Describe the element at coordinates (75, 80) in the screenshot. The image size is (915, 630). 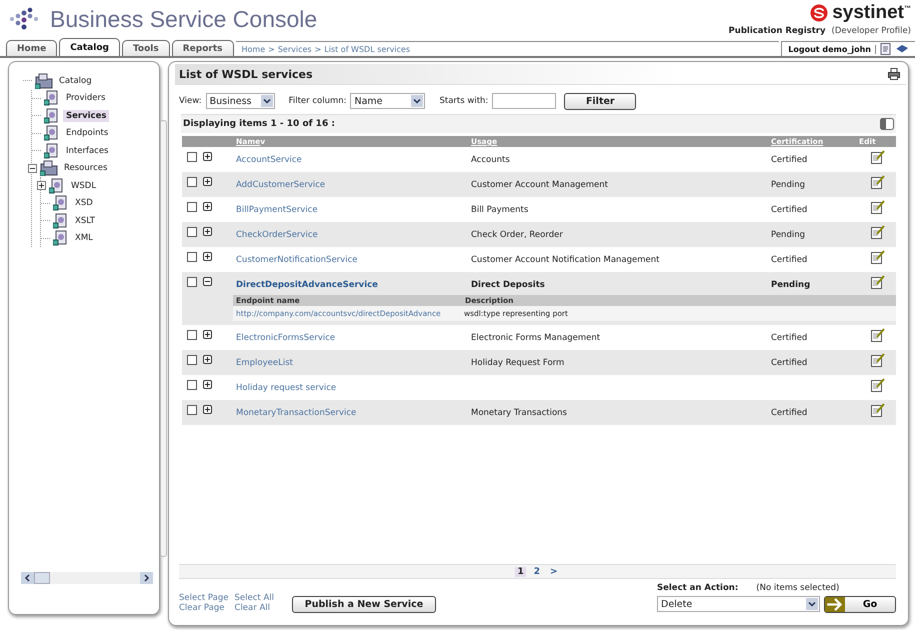
I see `tree-item: Catalog` at that location.